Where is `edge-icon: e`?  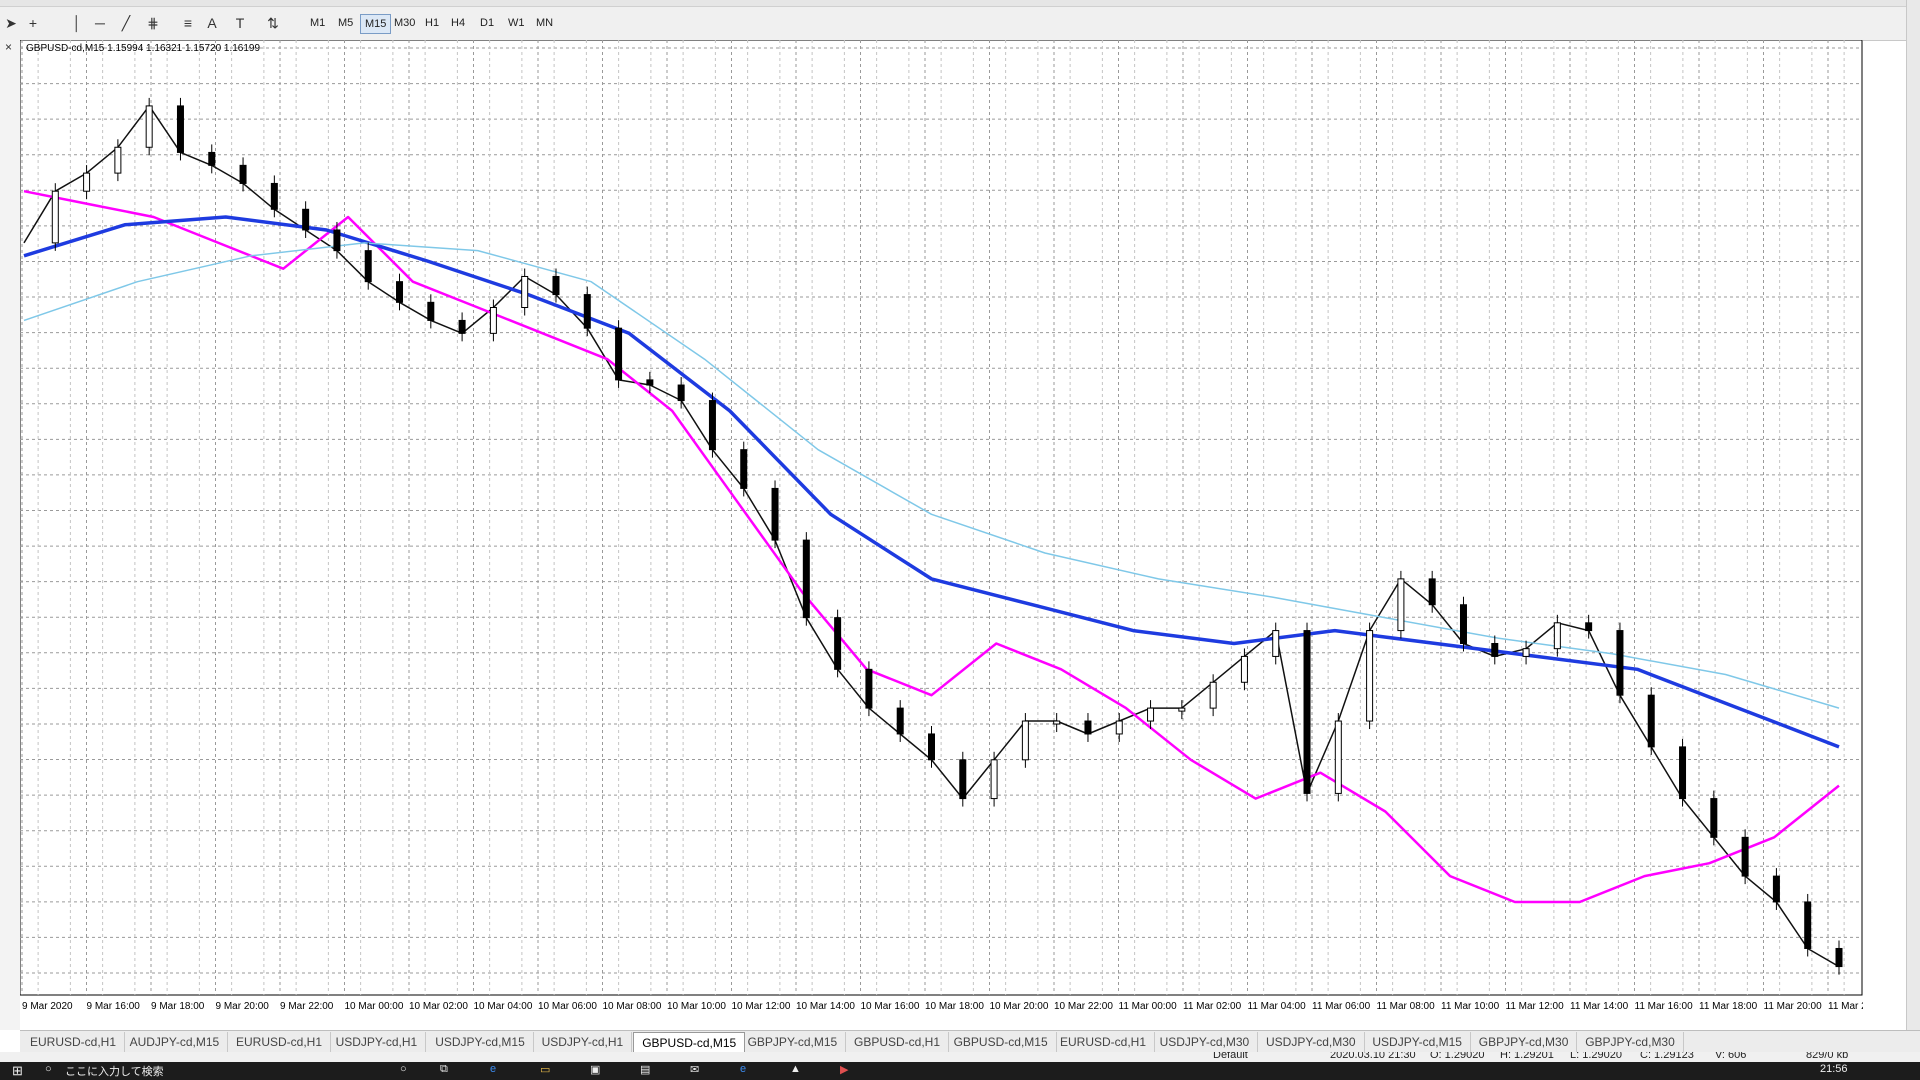 edge-icon: e is located at coordinates (493, 1069).